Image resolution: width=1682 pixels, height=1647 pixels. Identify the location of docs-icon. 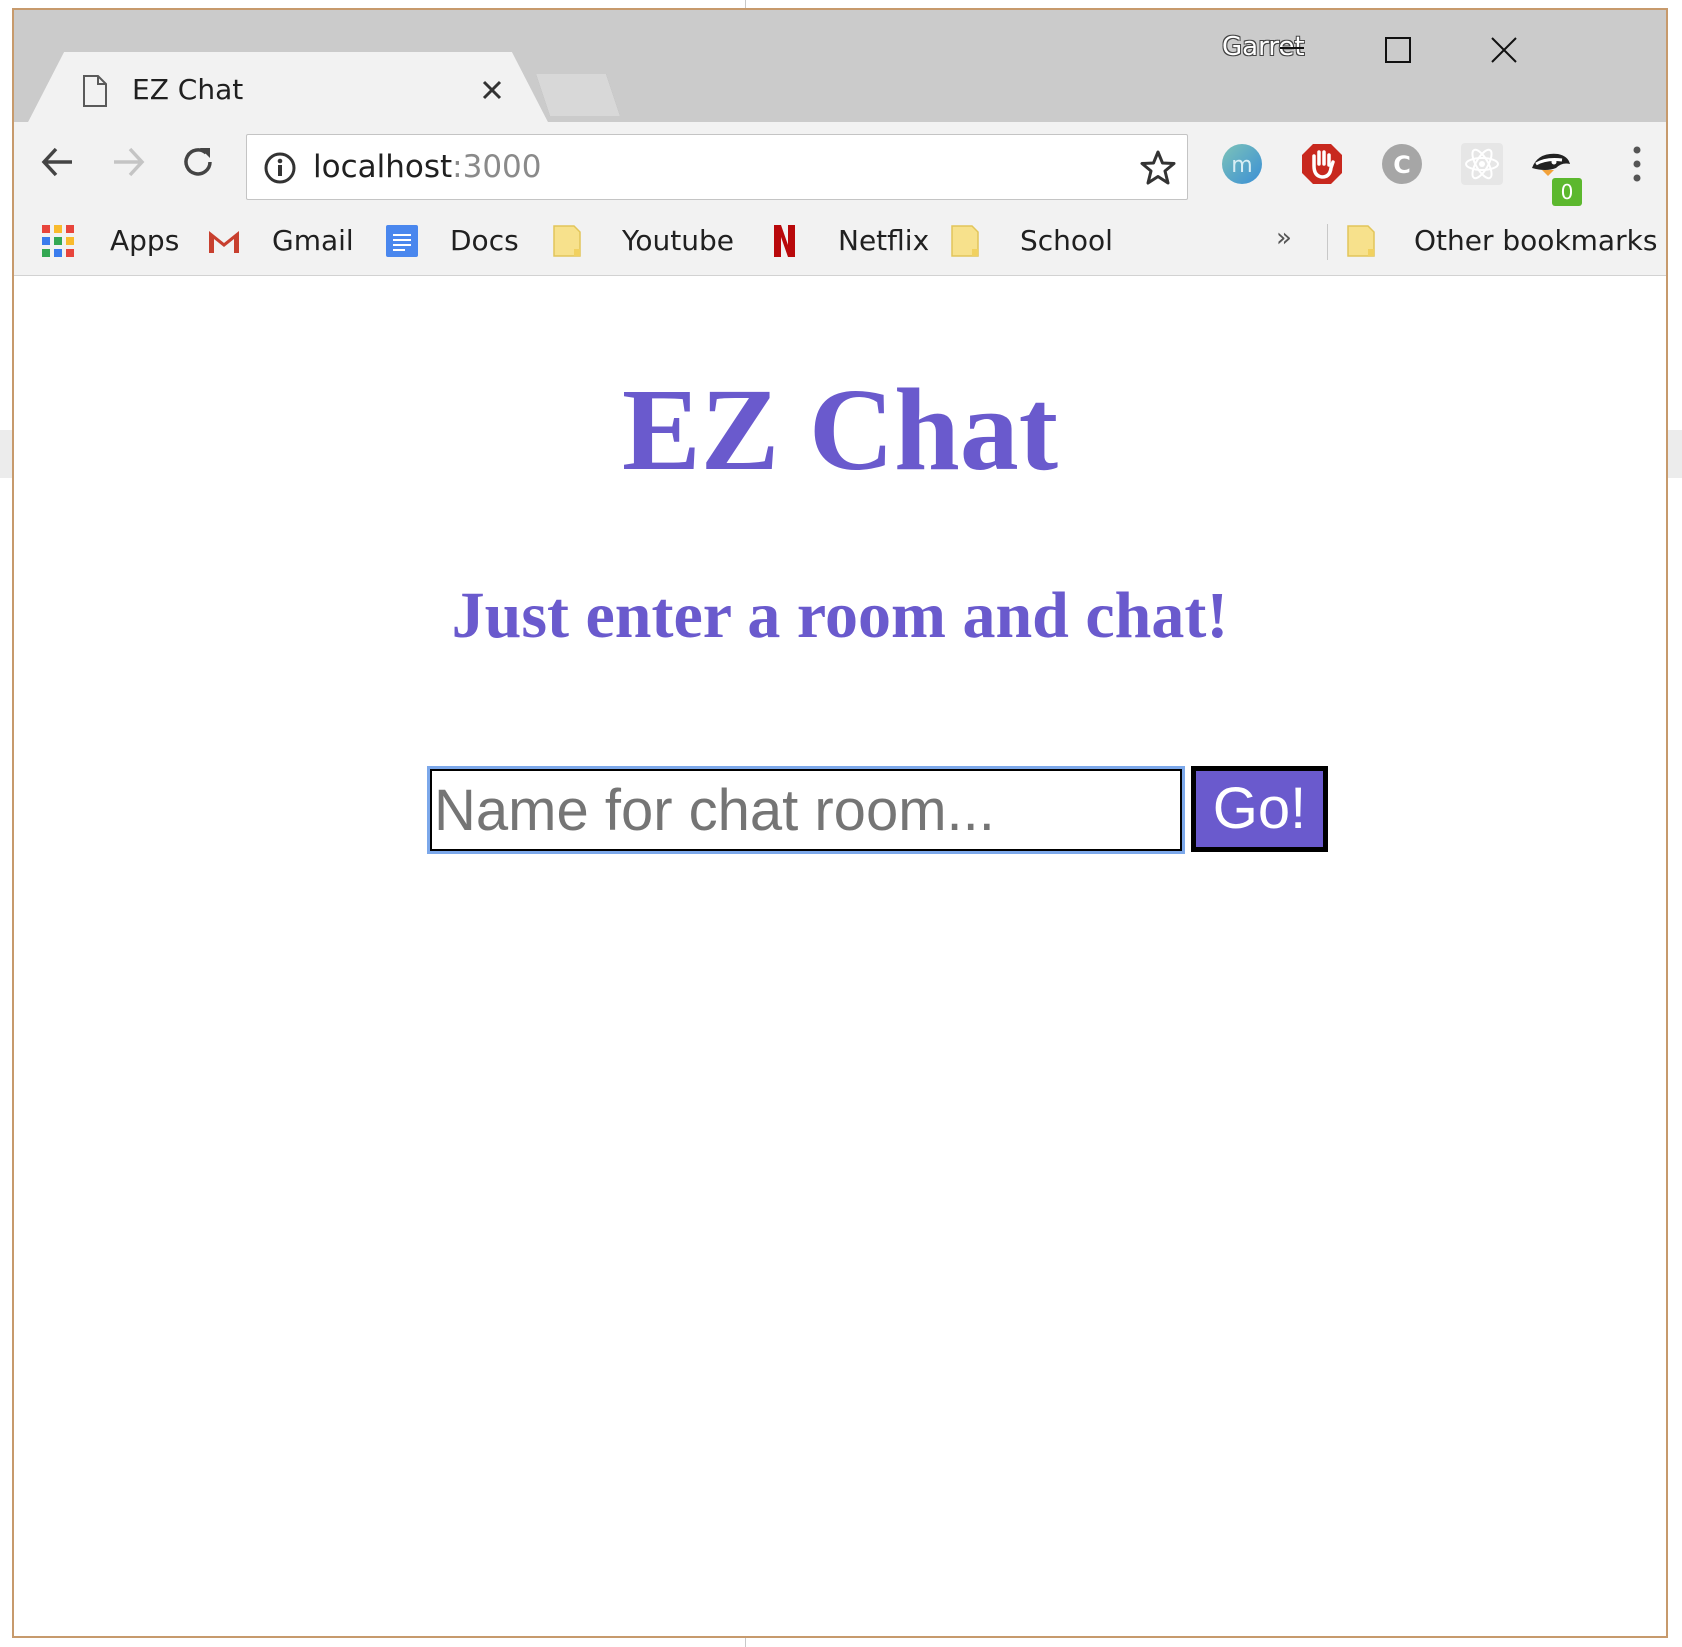
(402, 241).